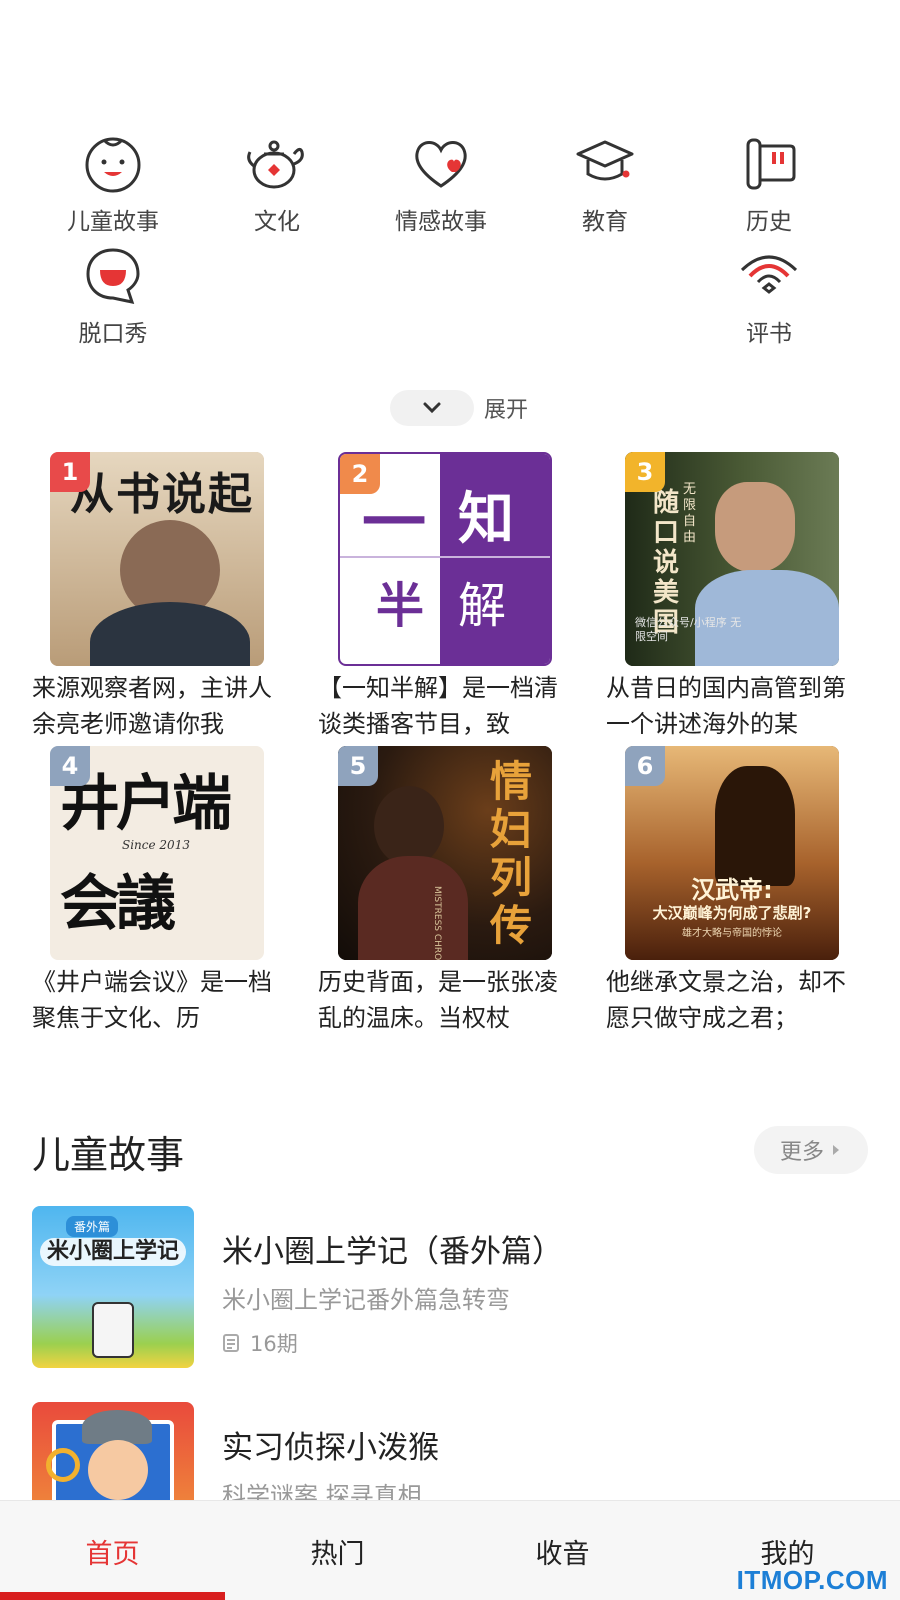  I want to click on cover-footer: 微信公众号/小程序 无限空间, so click(688, 629).